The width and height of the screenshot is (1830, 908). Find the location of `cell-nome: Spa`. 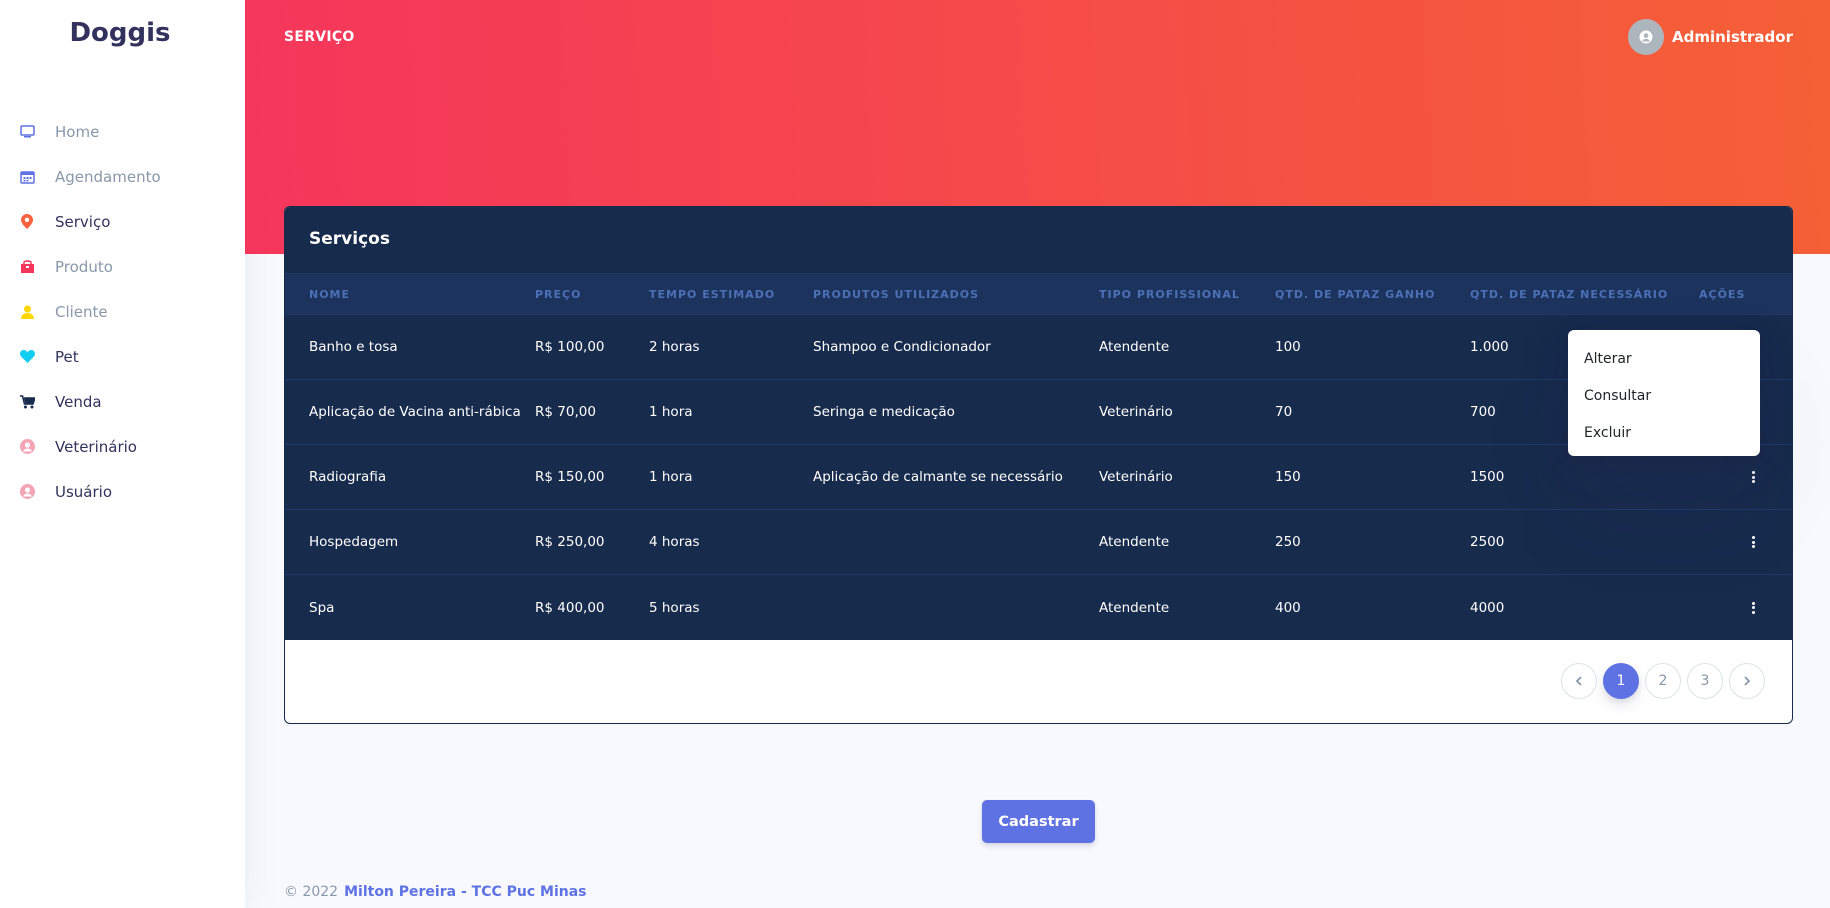

cell-nome: Spa is located at coordinates (322, 607).